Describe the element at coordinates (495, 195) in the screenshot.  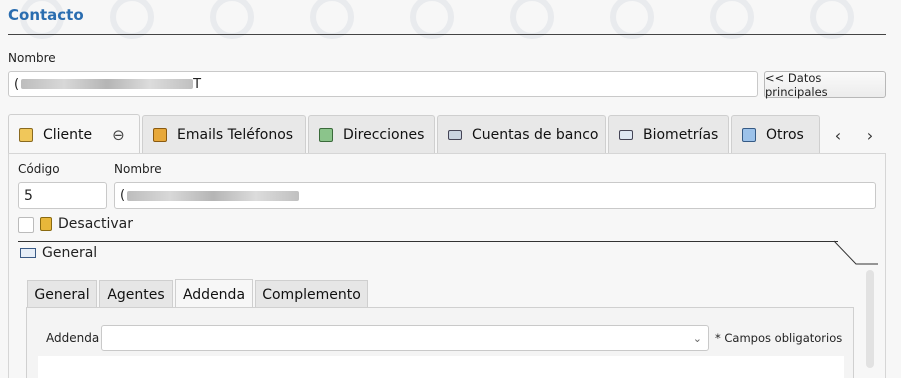
I see `cliente-nombre-field: (` at that location.